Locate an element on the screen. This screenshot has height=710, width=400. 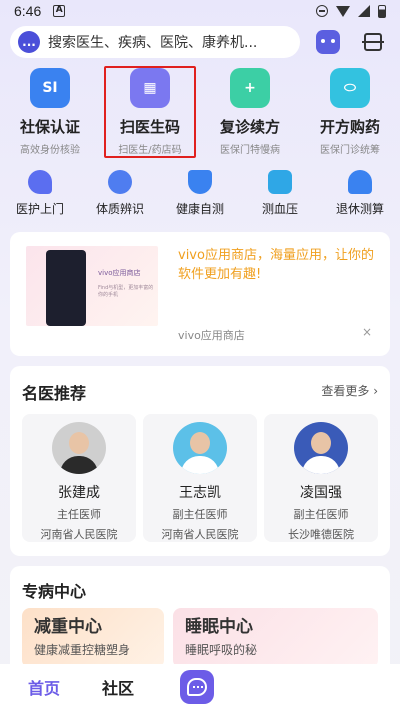
doctor-hospital: 长沙唯德医院 is located at coordinates (321, 534).